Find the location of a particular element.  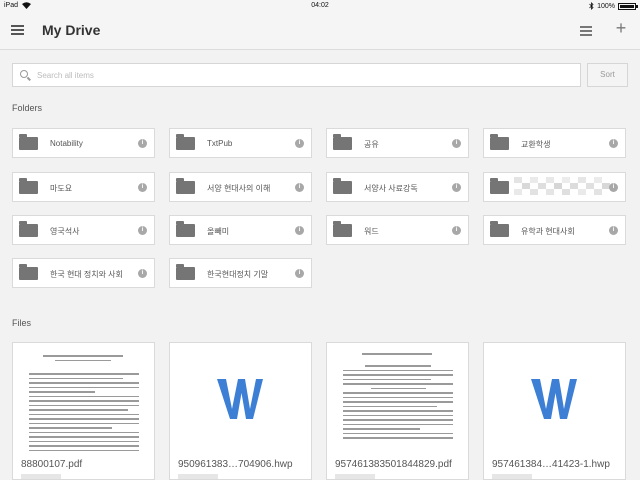

folder-item: Notability i is located at coordinates (83, 143).